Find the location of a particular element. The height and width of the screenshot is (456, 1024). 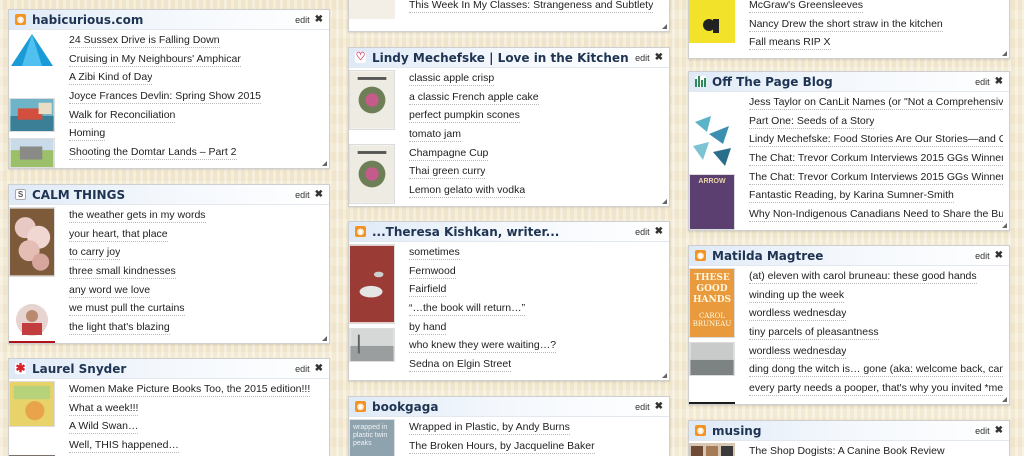

widget-title: bookgaga is located at coordinates (500, 407).